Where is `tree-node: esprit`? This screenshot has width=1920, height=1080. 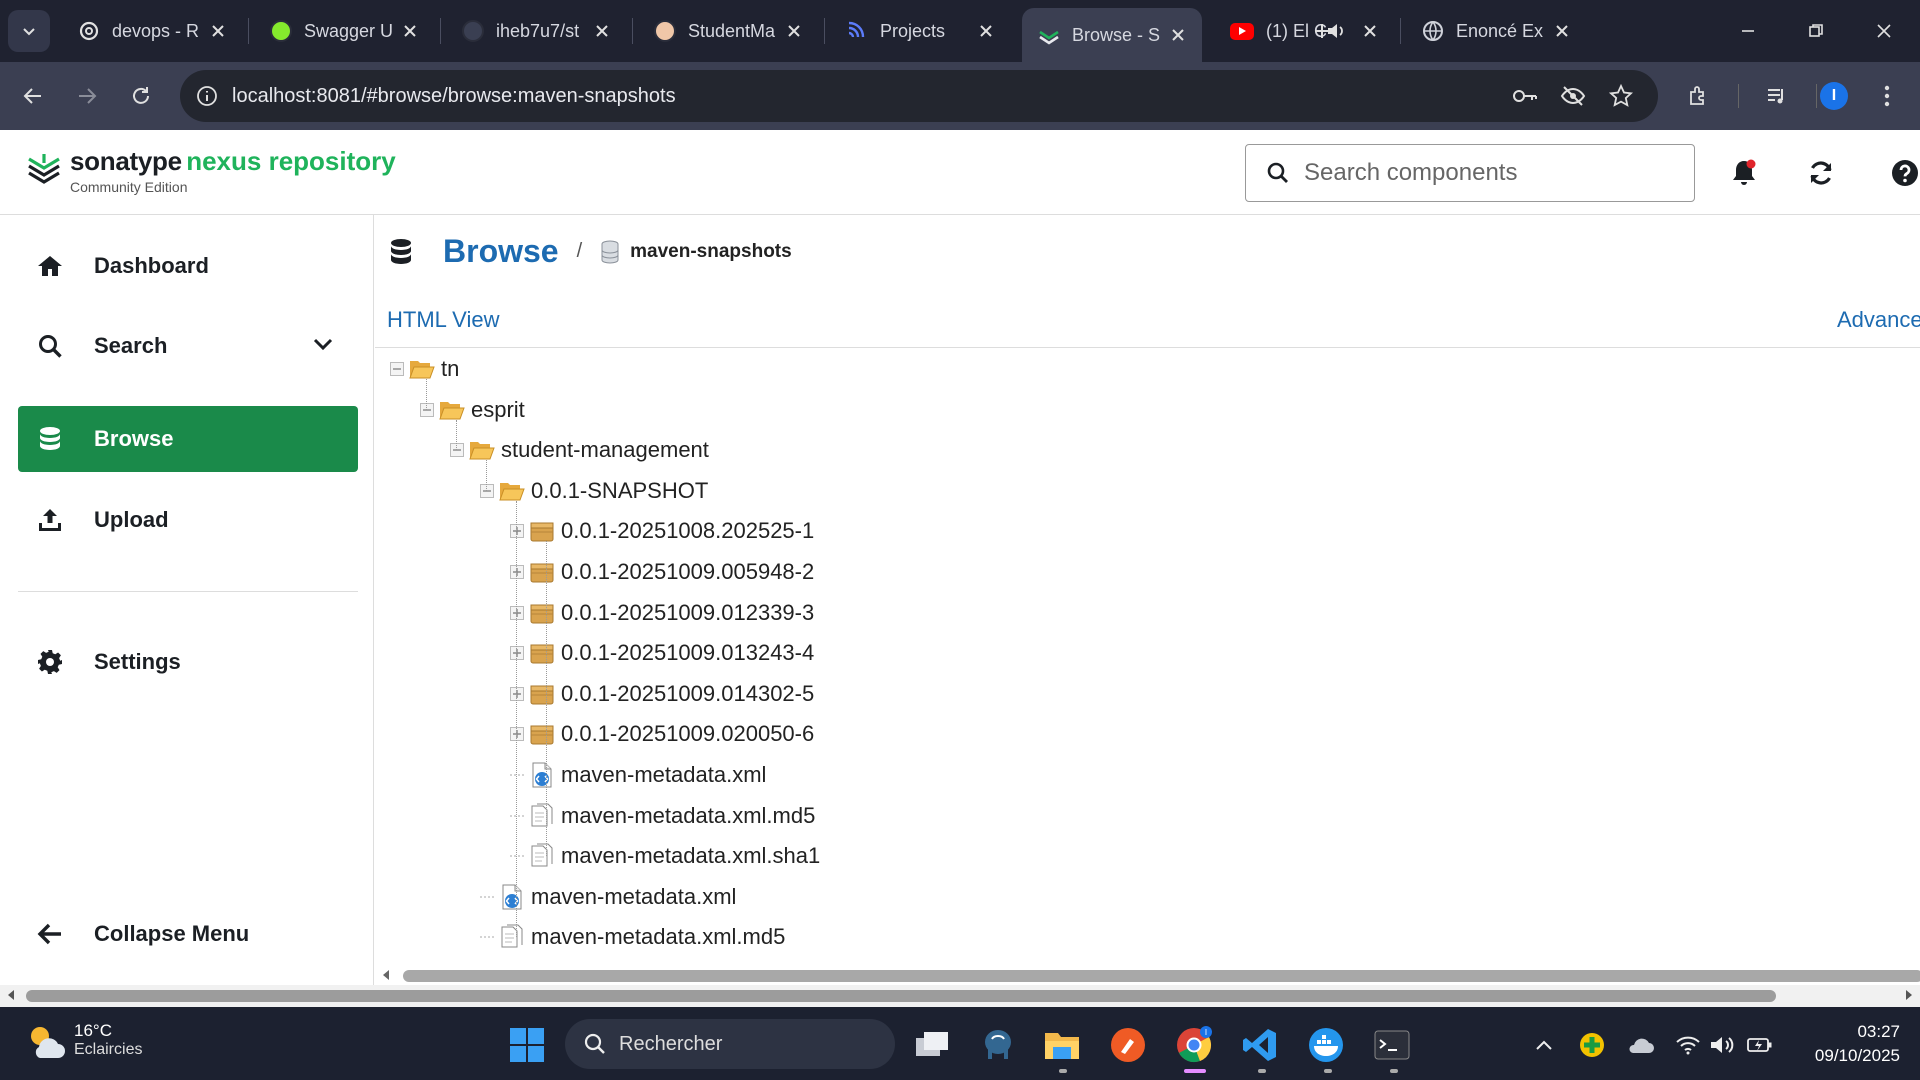 tree-node: esprit is located at coordinates (472, 410).